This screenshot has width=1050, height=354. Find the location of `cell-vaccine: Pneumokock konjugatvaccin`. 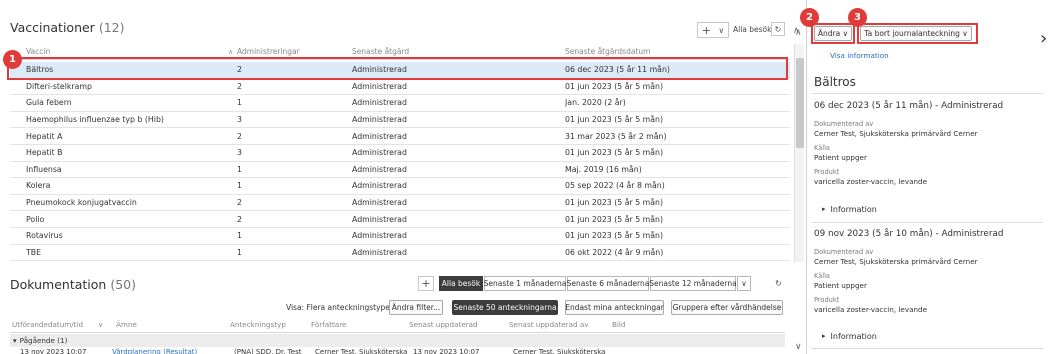

cell-vaccine: Pneumokock konjugatvaccin is located at coordinates (81, 203).